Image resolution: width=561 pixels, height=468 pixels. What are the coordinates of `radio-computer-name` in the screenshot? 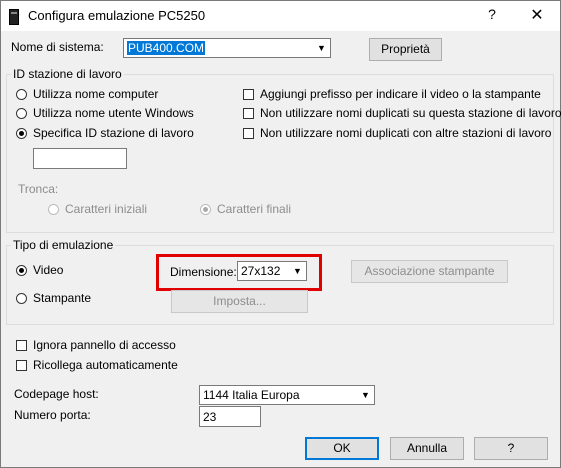 It's located at (21, 94).